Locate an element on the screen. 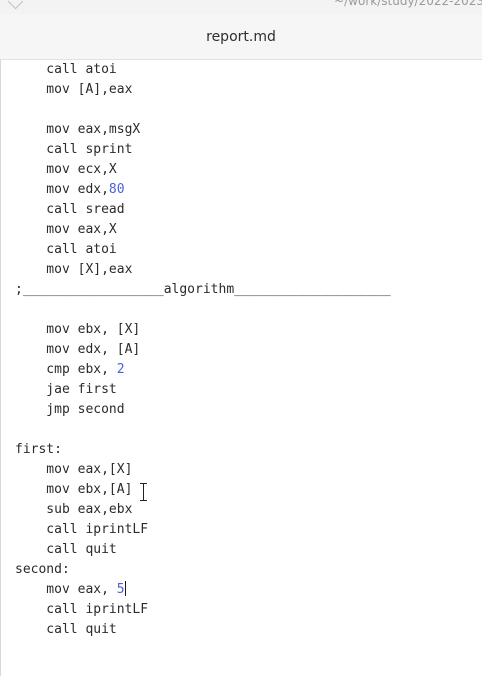 This screenshot has height=676, width=482. code-line: mov [X],eax is located at coordinates (203, 270).